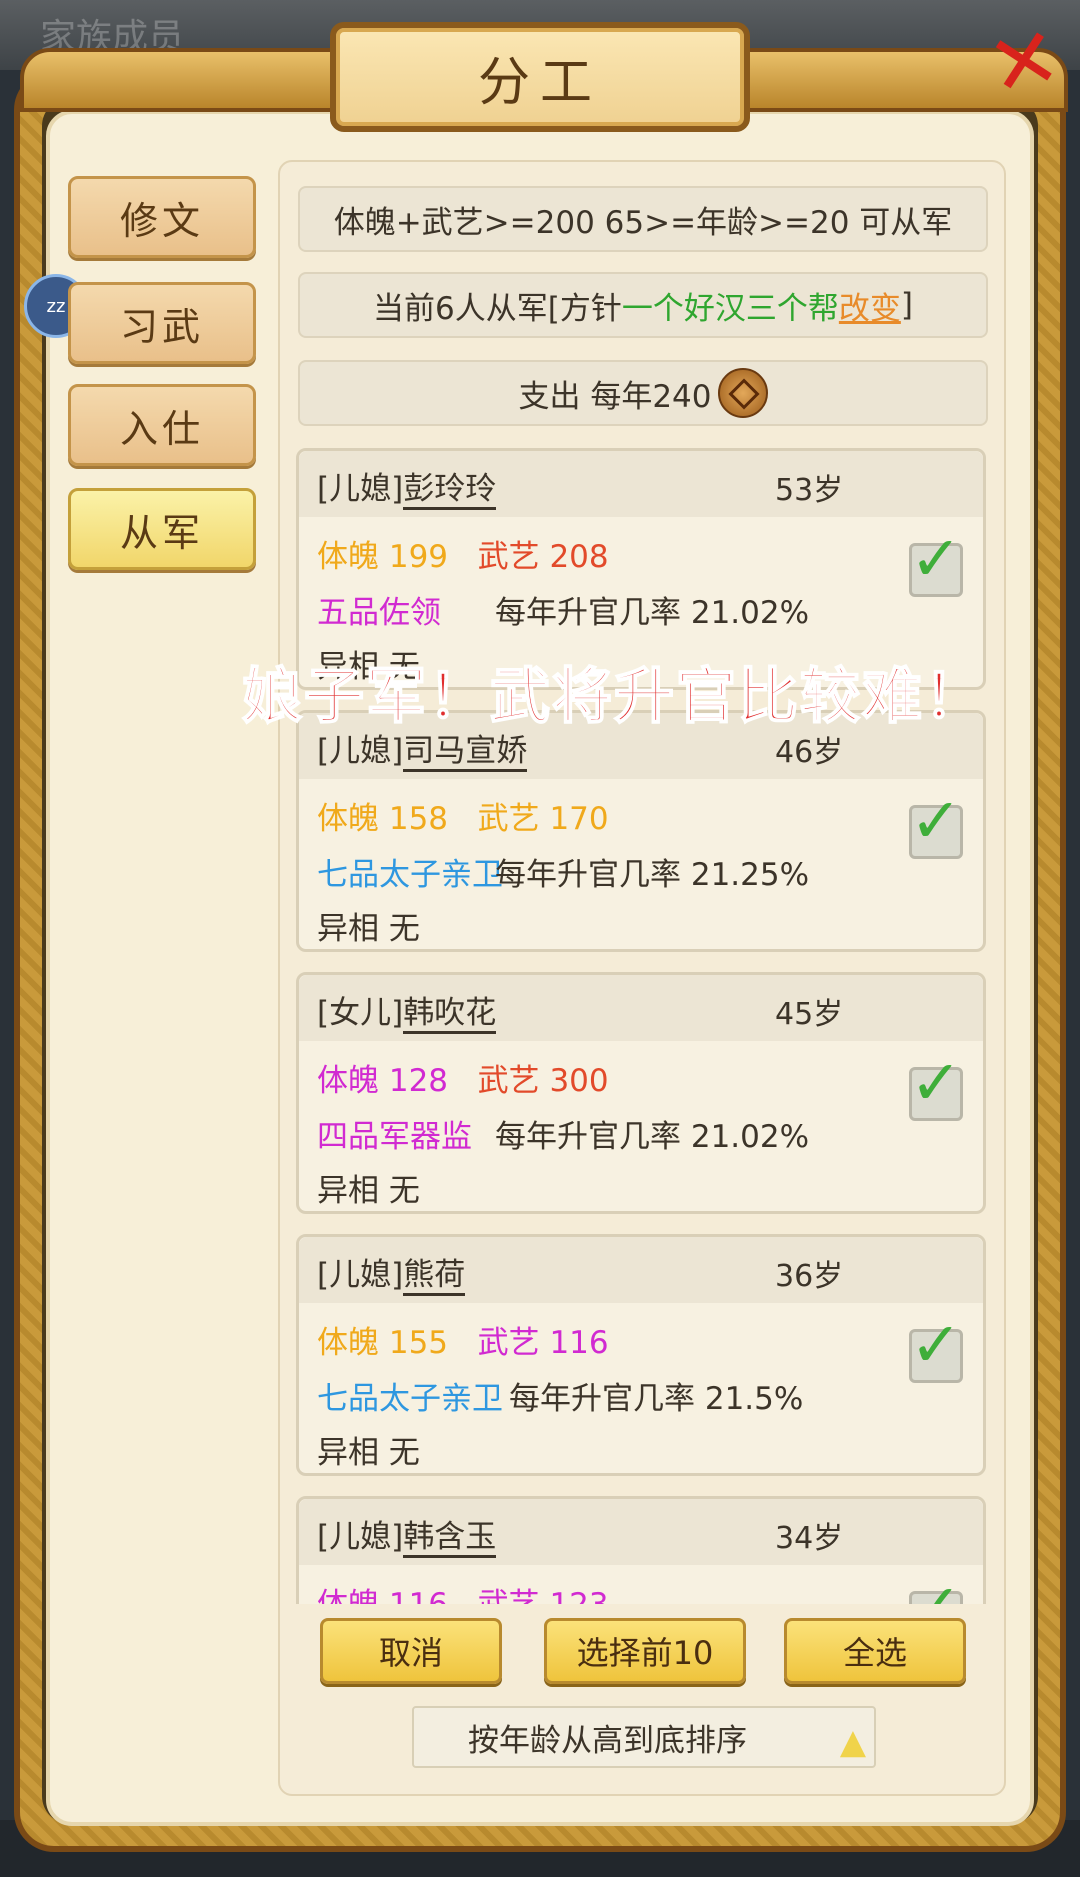 This screenshot has width=1080, height=1877. What do you see at coordinates (643, 222) in the screenshot?
I see `requirement-text: 体魄+武艺>=200 65>=年龄>=20 可从军` at bounding box center [643, 222].